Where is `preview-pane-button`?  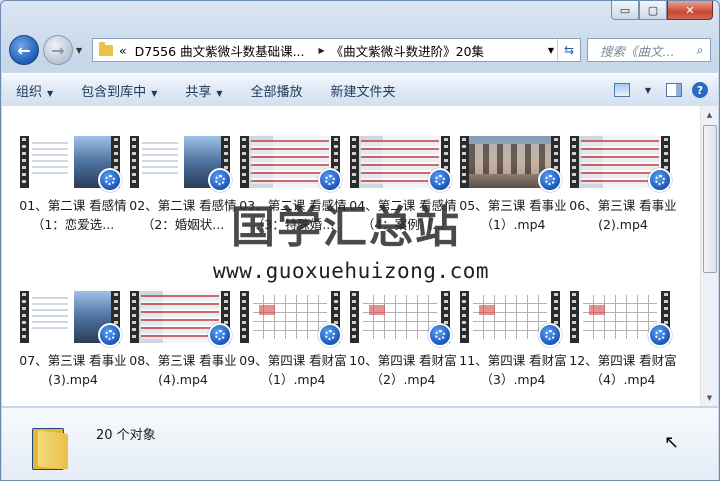
preview-pane-button is located at coordinates (674, 90).